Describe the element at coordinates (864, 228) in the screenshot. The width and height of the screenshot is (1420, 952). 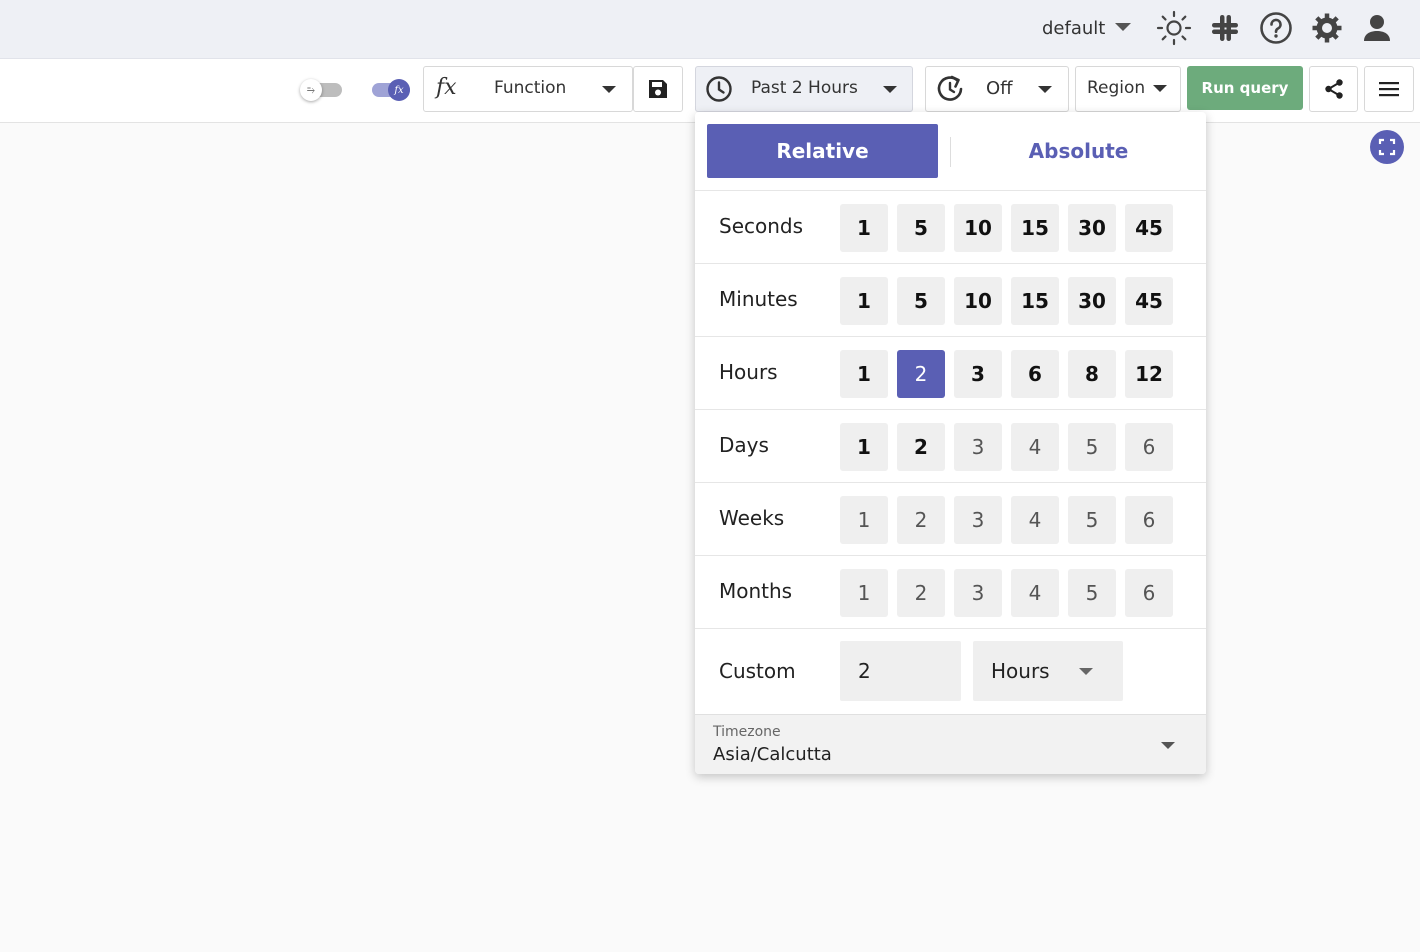
I see `range-option-seconds-1: 1` at that location.